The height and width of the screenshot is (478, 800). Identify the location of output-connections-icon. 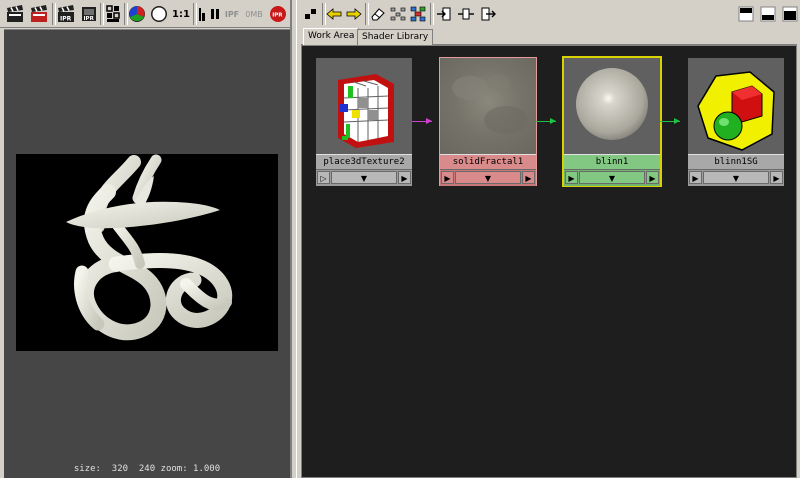
(488, 14).